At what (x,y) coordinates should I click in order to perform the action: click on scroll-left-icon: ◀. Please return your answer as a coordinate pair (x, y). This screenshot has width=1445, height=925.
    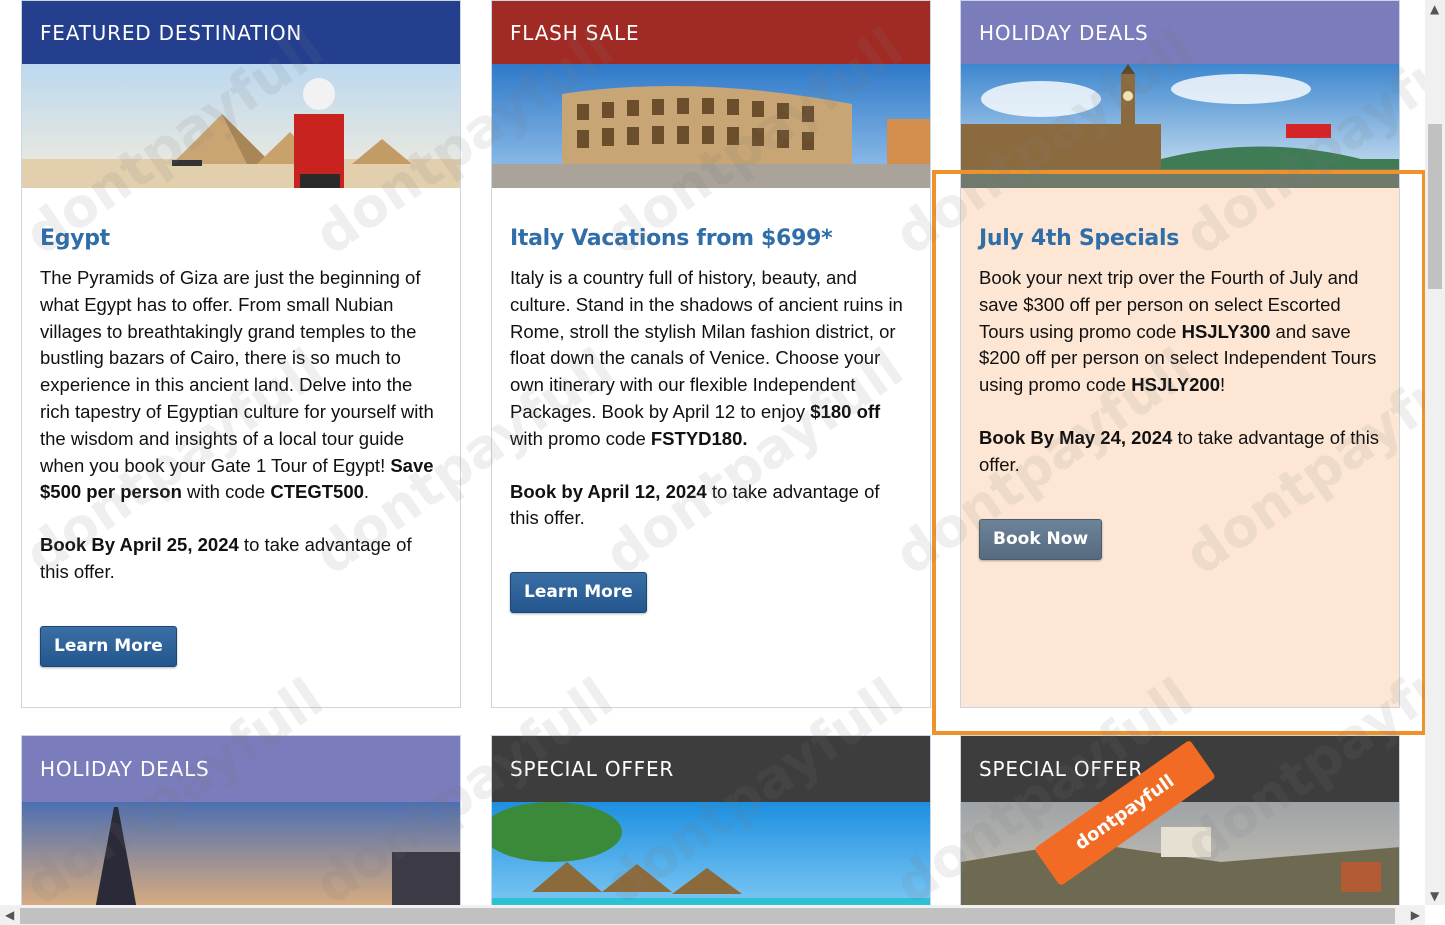
    Looking at the image, I should click on (9, 915).